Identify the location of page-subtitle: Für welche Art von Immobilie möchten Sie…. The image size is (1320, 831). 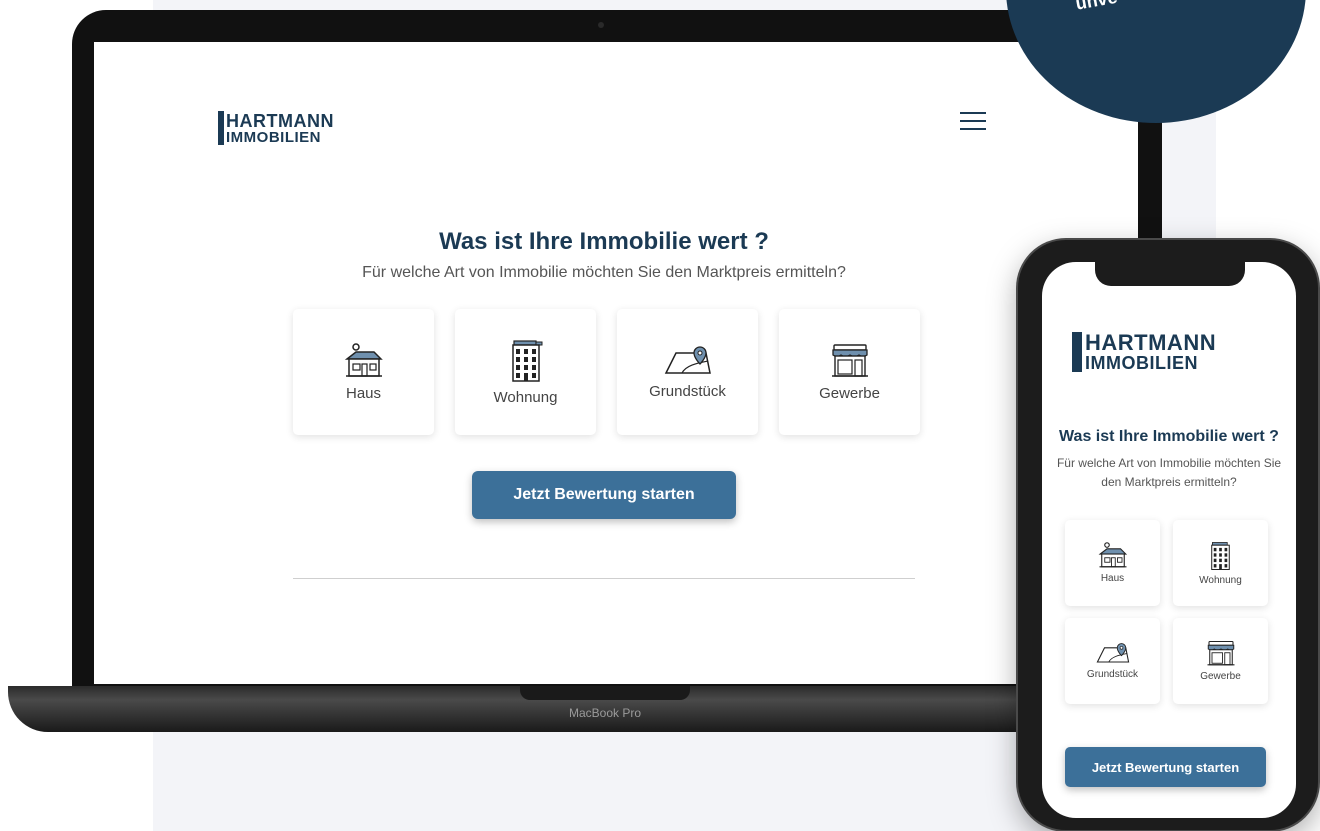
(604, 272).